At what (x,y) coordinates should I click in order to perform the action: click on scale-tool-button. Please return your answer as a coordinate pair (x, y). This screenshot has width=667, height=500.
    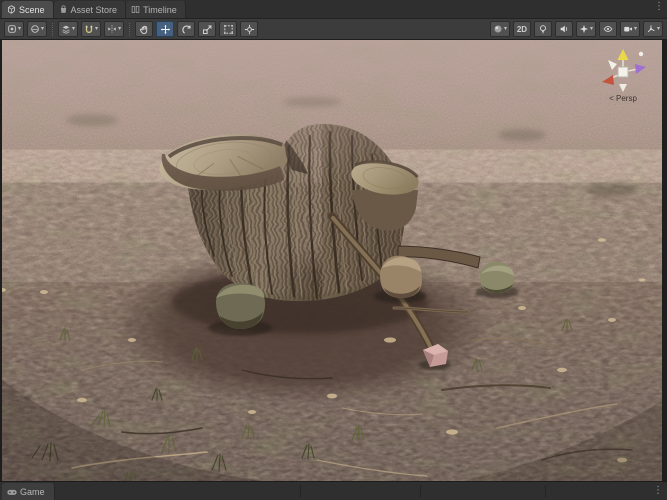
    Looking at the image, I should click on (207, 29).